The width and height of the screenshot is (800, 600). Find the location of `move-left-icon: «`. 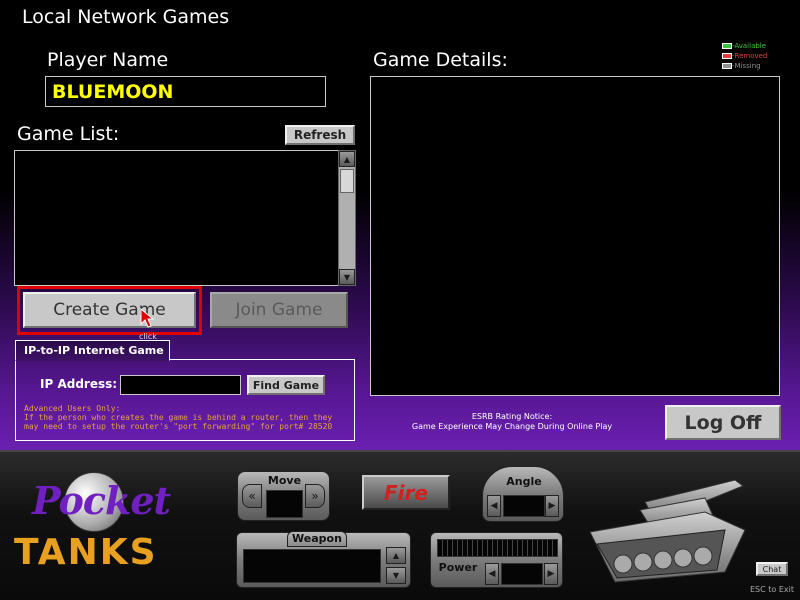

move-left-icon: « is located at coordinates (252, 496).